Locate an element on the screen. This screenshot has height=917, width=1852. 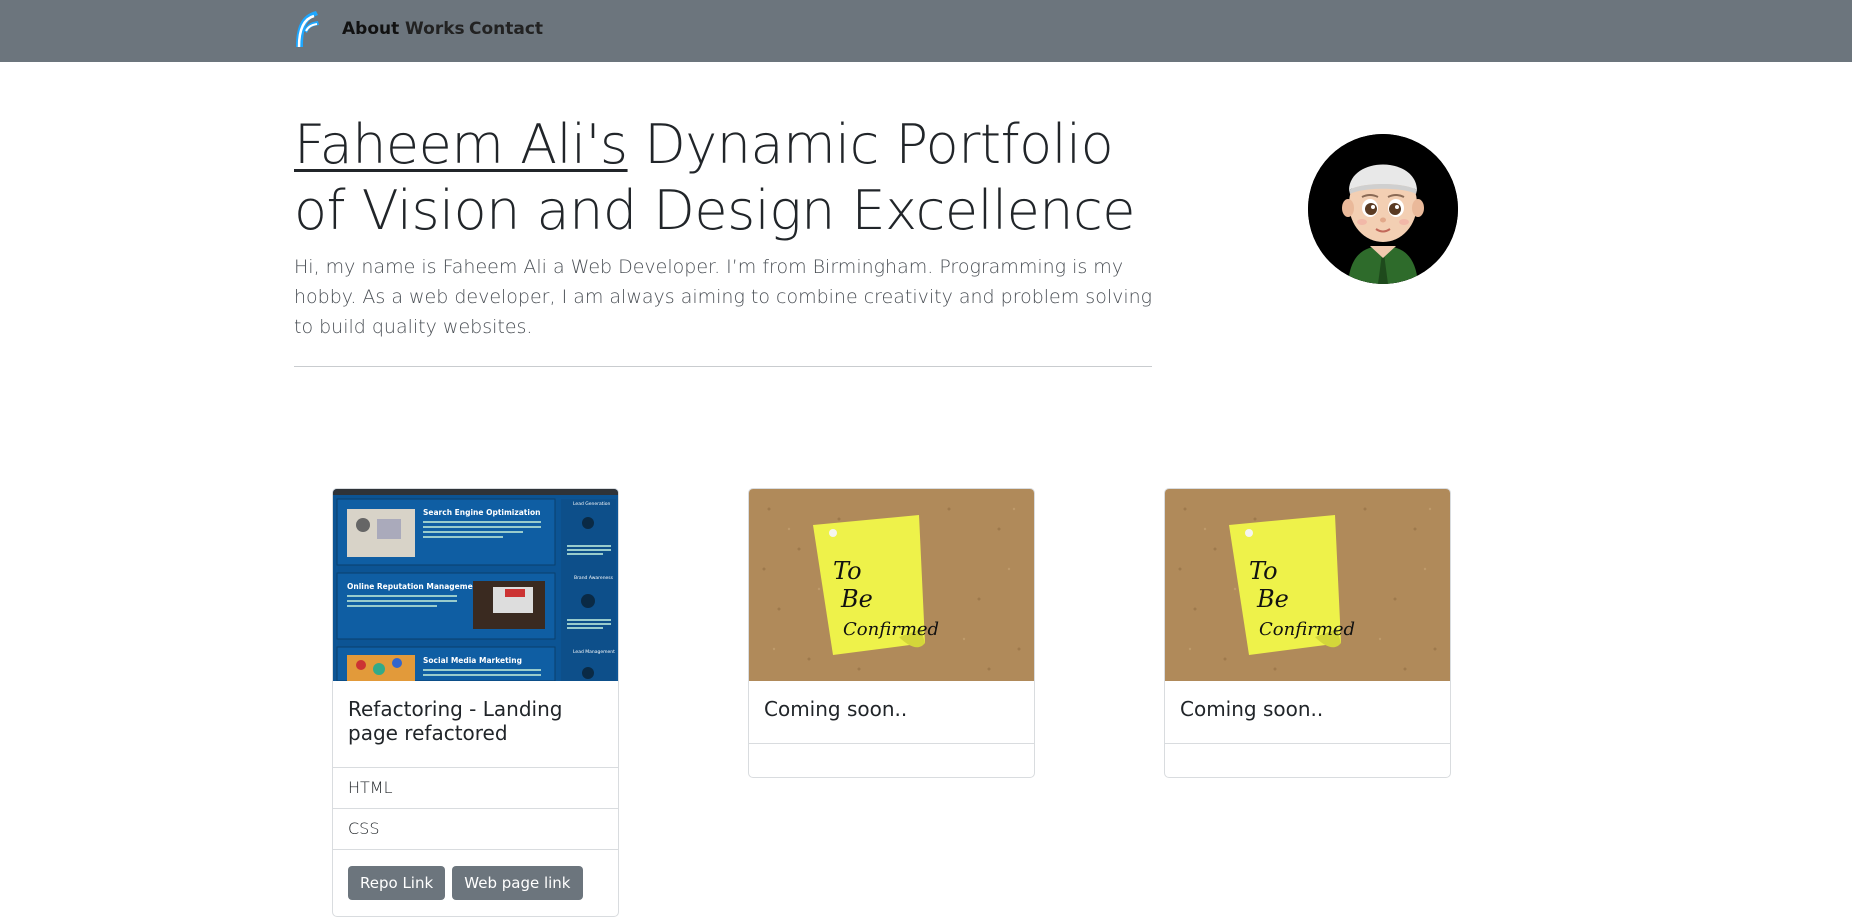
nav-about-link: About is located at coordinates (370, 29).